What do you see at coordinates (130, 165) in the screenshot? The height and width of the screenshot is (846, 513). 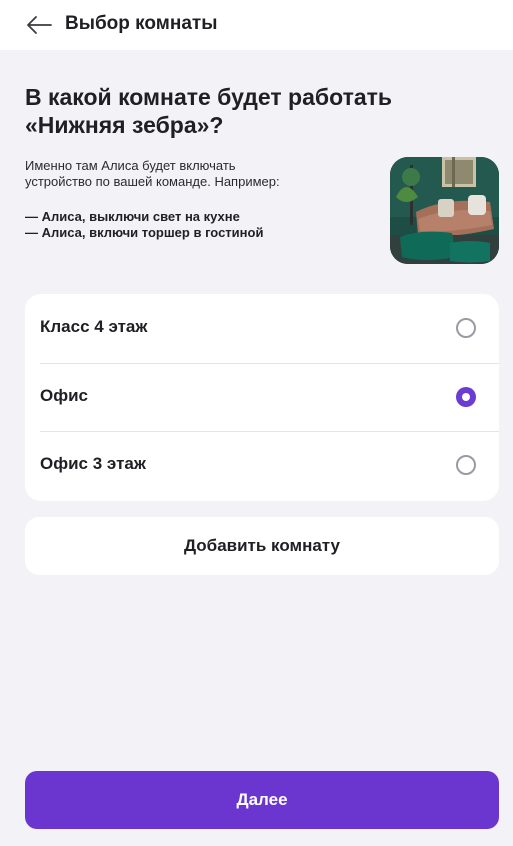 I see `description-line: Именно там Алиса будет включать` at bounding box center [130, 165].